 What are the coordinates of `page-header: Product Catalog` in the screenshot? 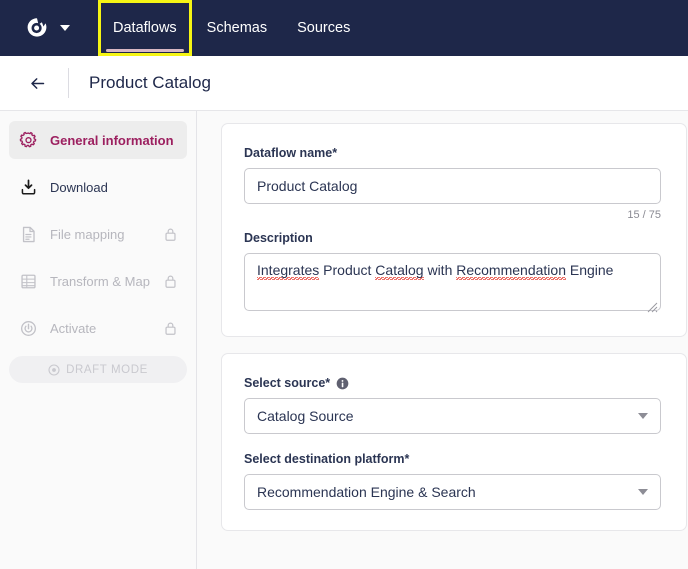 It's located at (344, 83).